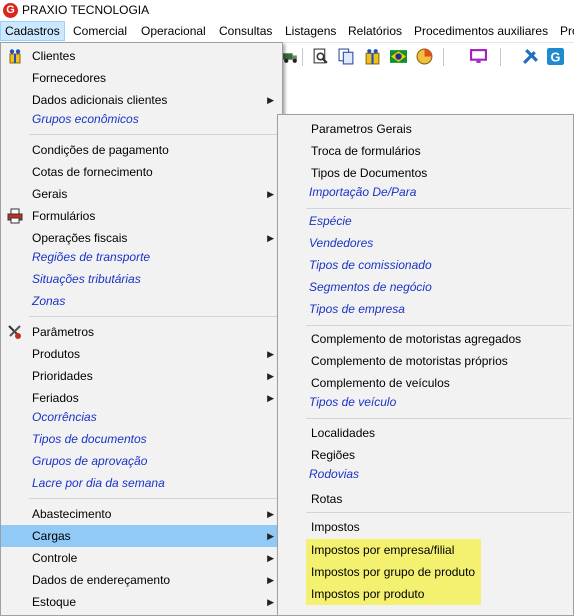 Image resolution: width=574 pixels, height=616 pixels. Describe the element at coordinates (141, 150) in the screenshot. I see `menu-item-condicoes-de-pagamento: Condições de pagamento` at that location.